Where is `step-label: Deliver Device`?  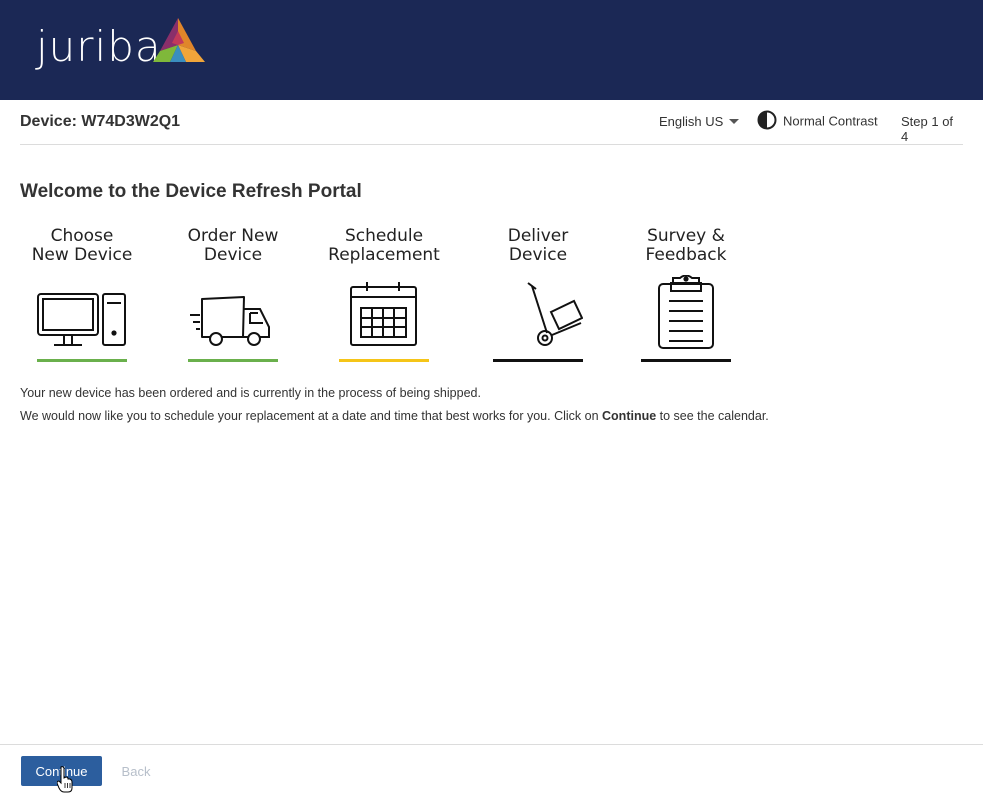 step-label: Deliver Device is located at coordinates (538, 245).